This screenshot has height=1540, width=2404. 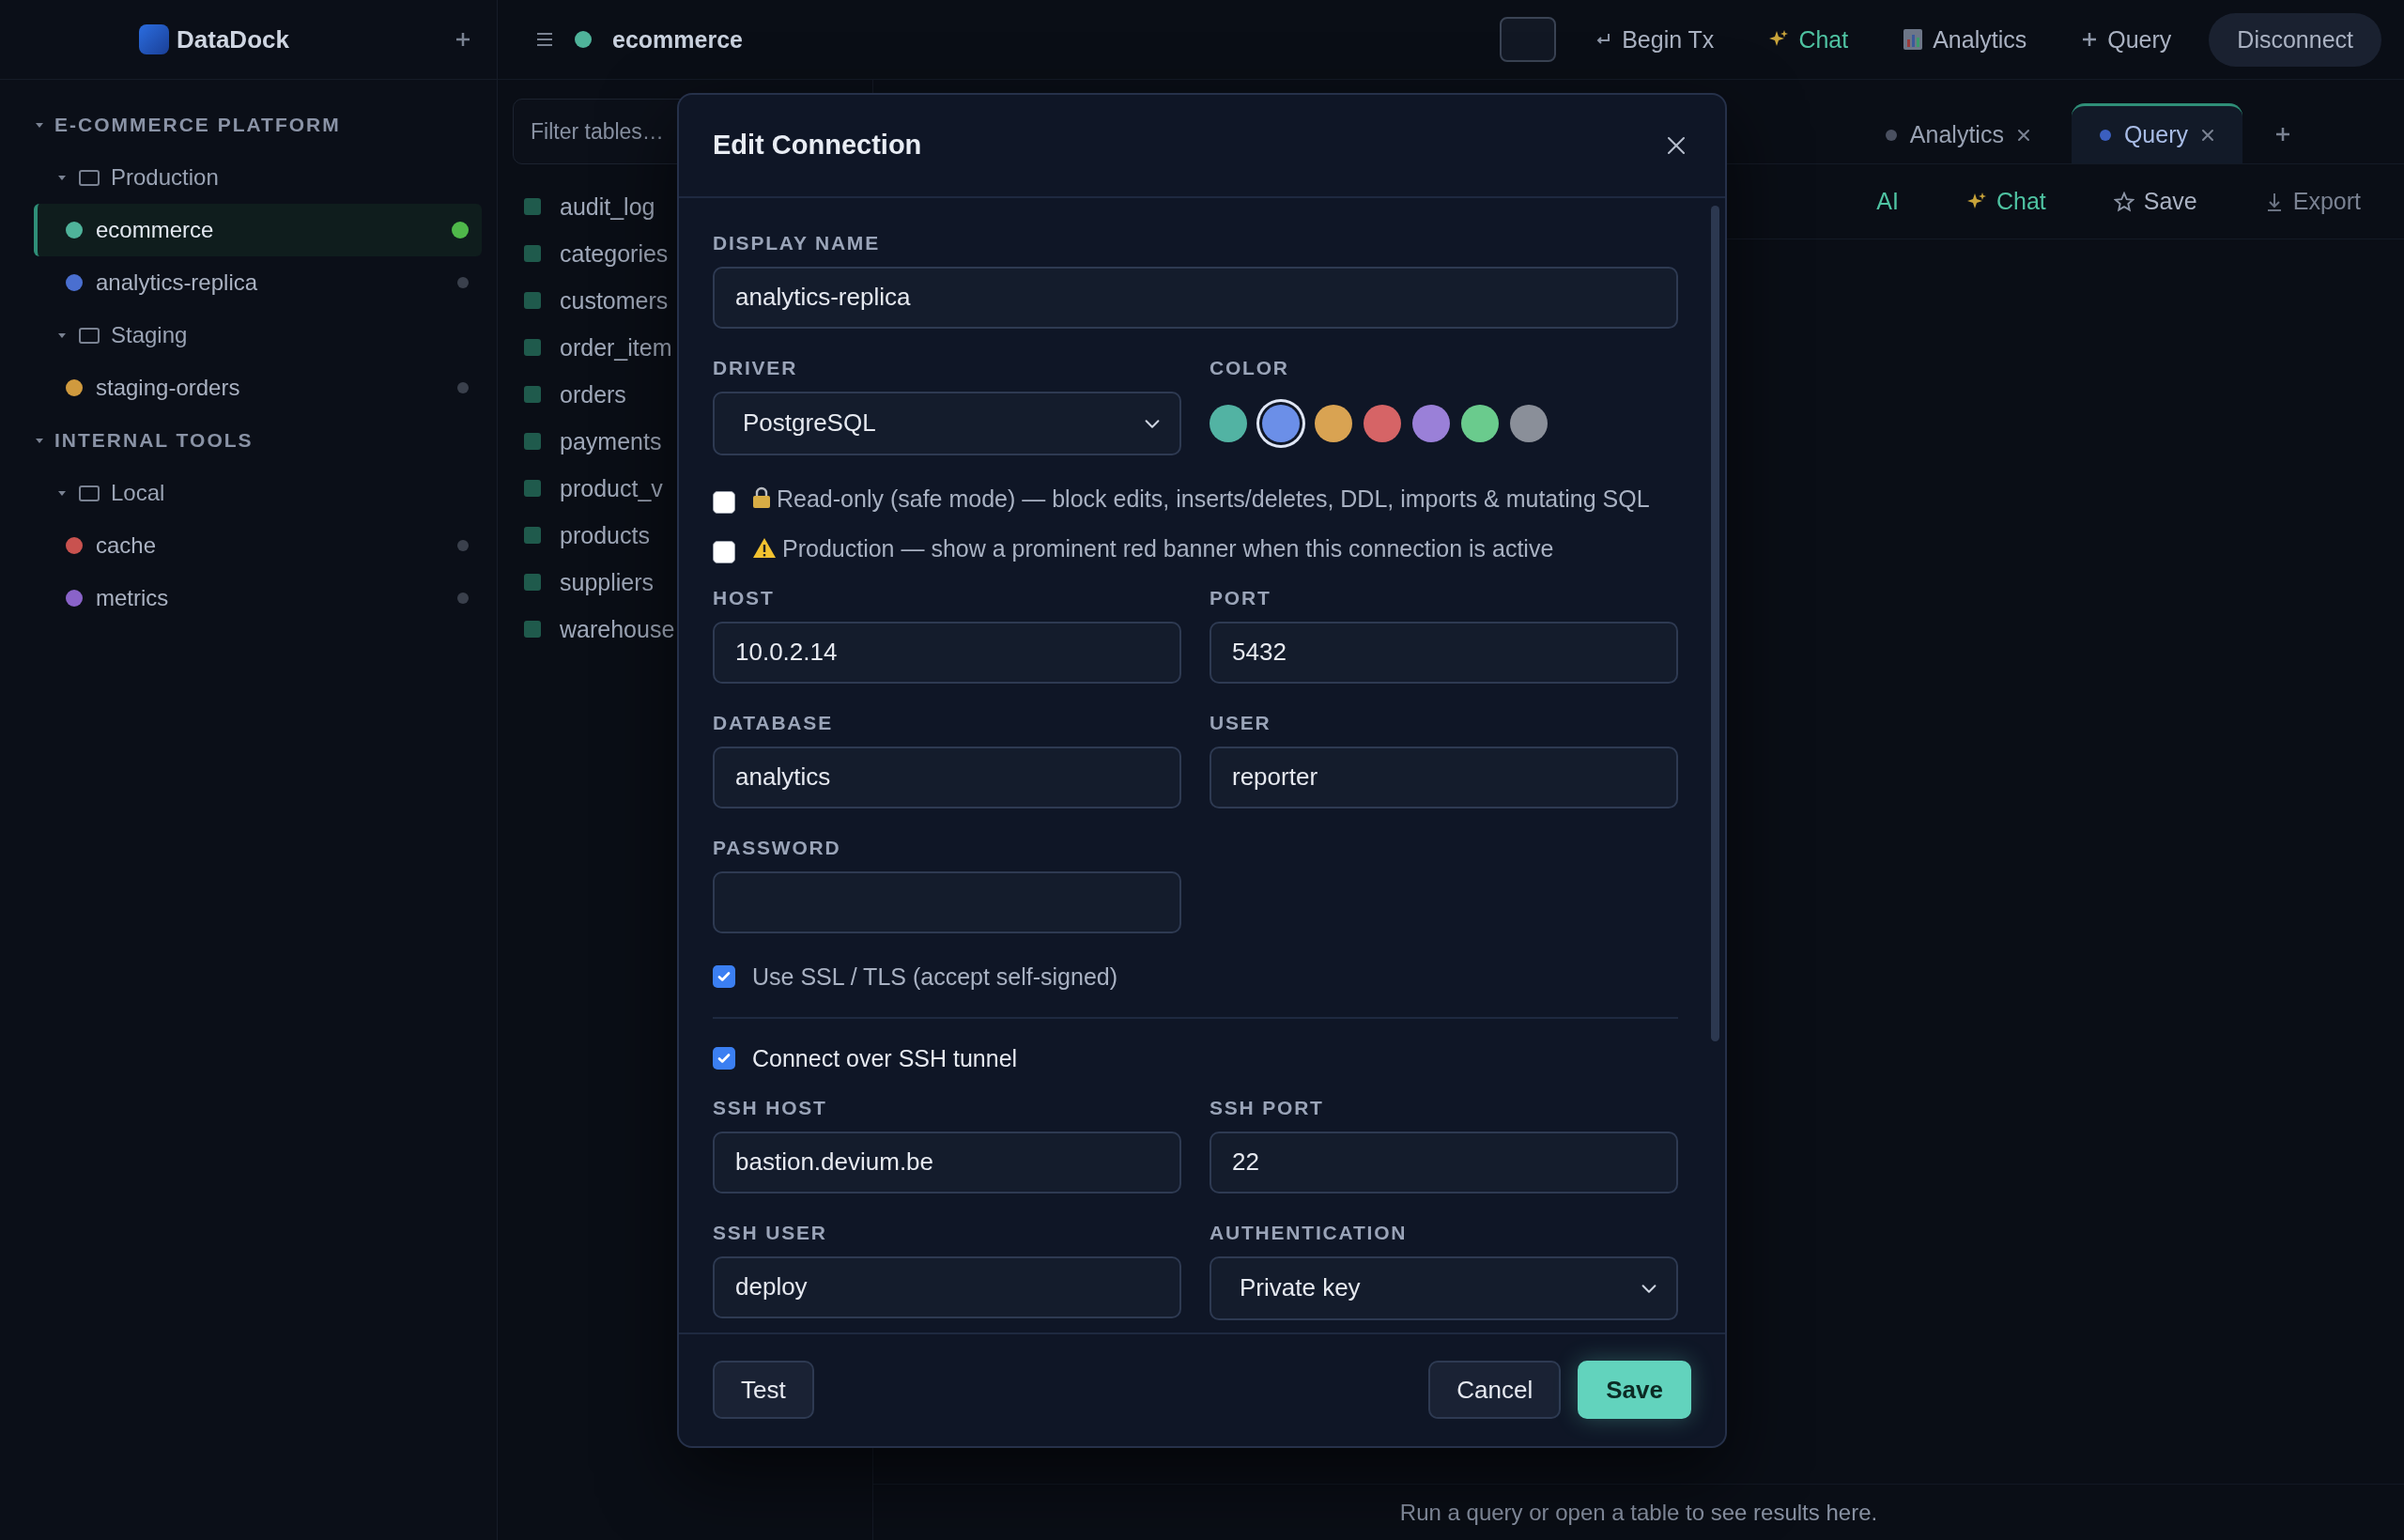 What do you see at coordinates (777, 847) in the screenshot?
I see `field-label: PASSWORD` at bounding box center [777, 847].